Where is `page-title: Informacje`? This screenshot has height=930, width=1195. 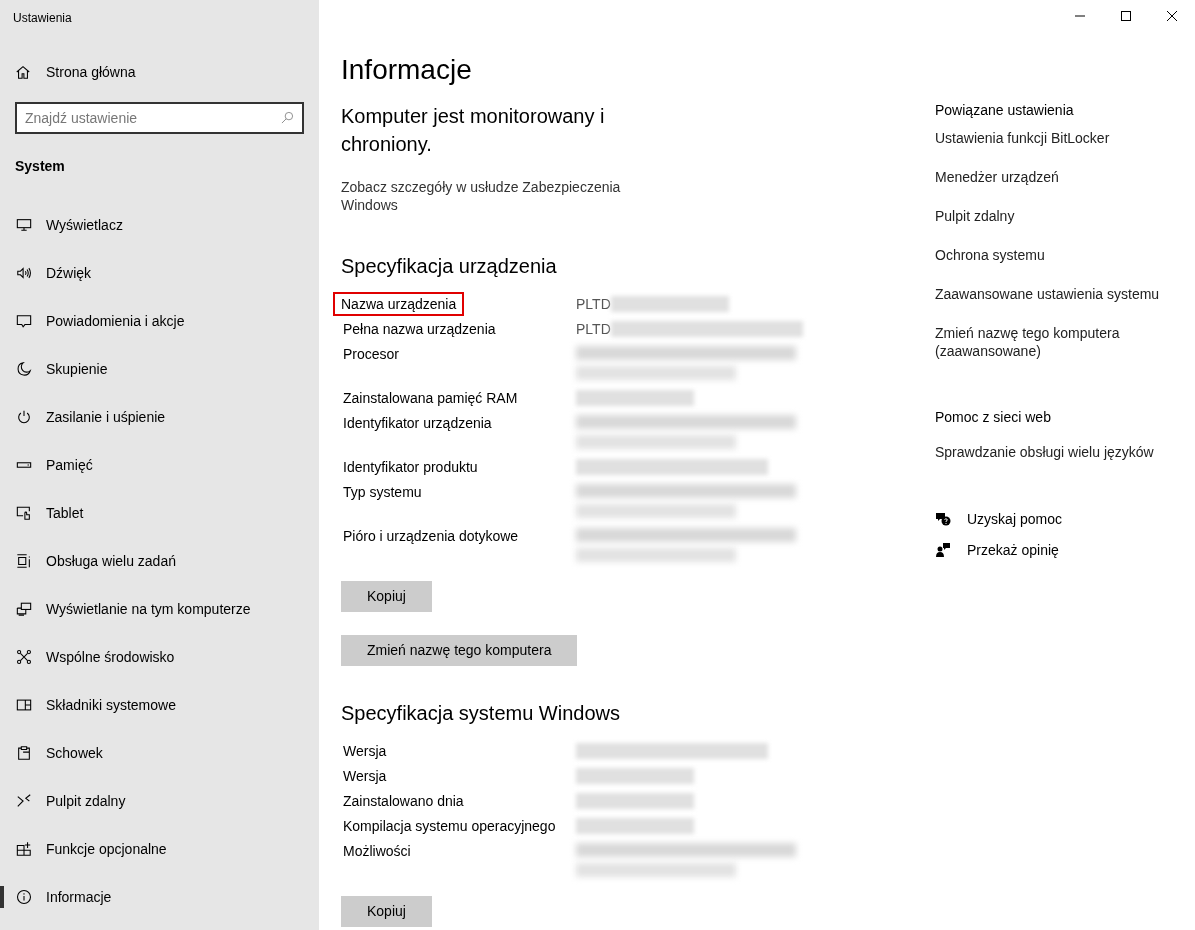
page-title: Informacje is located at coordinates (406, 70).